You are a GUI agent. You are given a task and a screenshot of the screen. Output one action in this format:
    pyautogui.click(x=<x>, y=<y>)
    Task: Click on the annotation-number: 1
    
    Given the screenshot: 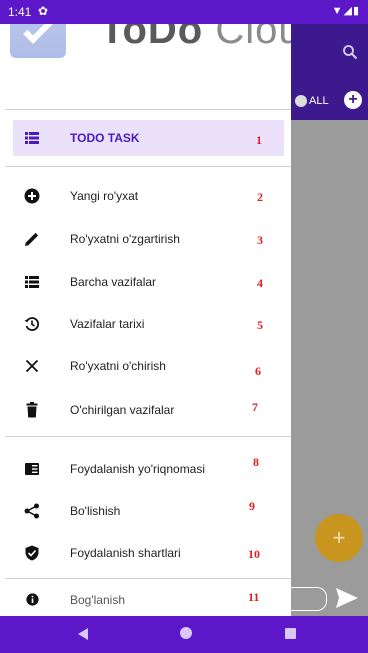 What is the action you would take?
    pyautogui.click(x=259, y=140)
    